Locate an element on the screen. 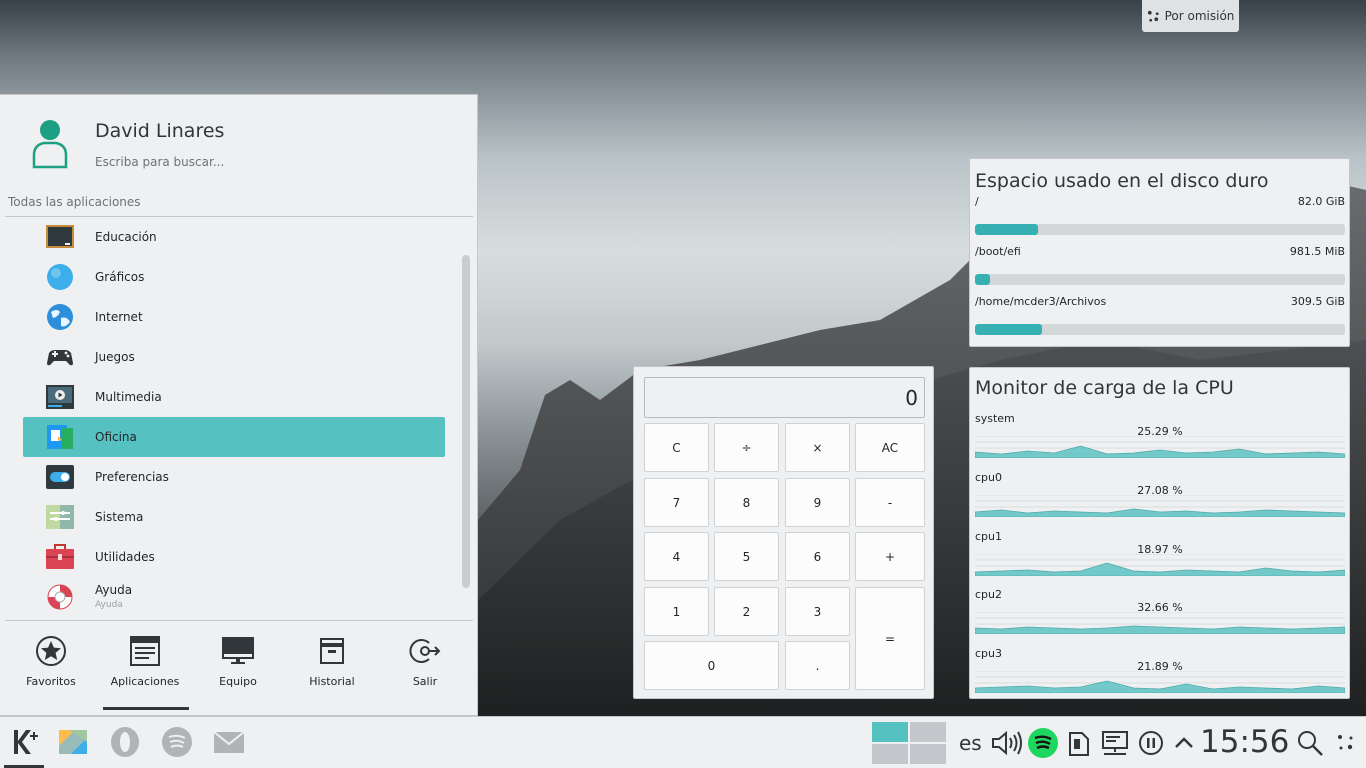  category-label: Utilidades is located at coordinates (125, 557).